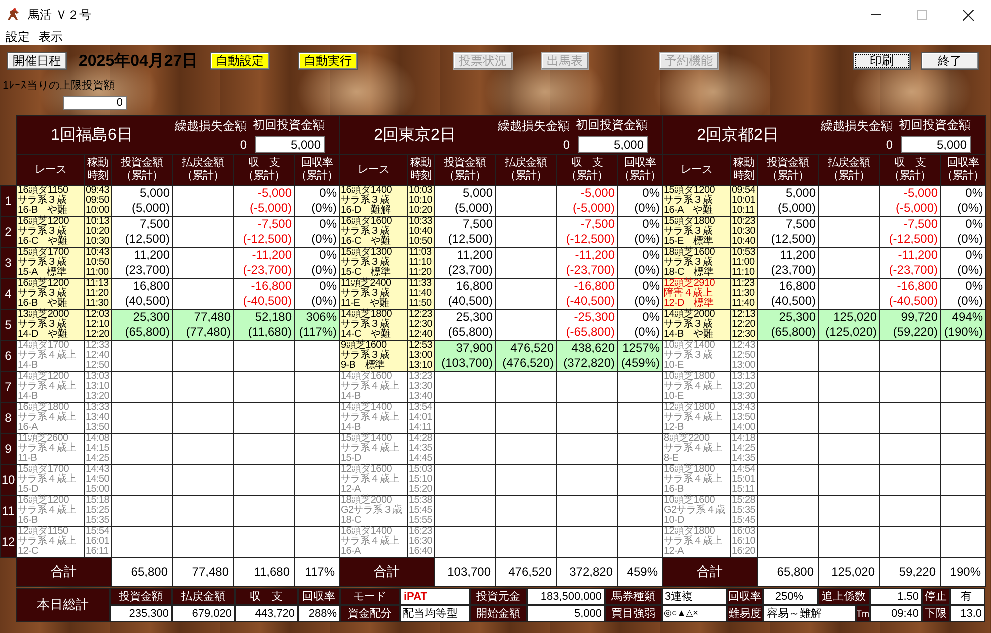  What do you see at coordinates (744, 511) in the screenshot?
I see `start-time-cell: 15:28 15:35 15:45` at bounding box center [744, 511].